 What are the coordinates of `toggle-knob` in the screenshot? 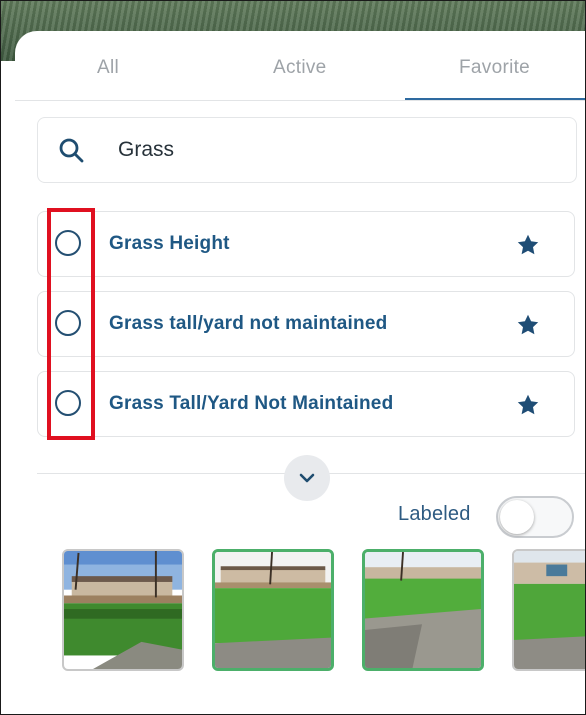 It's located at (517, 517).